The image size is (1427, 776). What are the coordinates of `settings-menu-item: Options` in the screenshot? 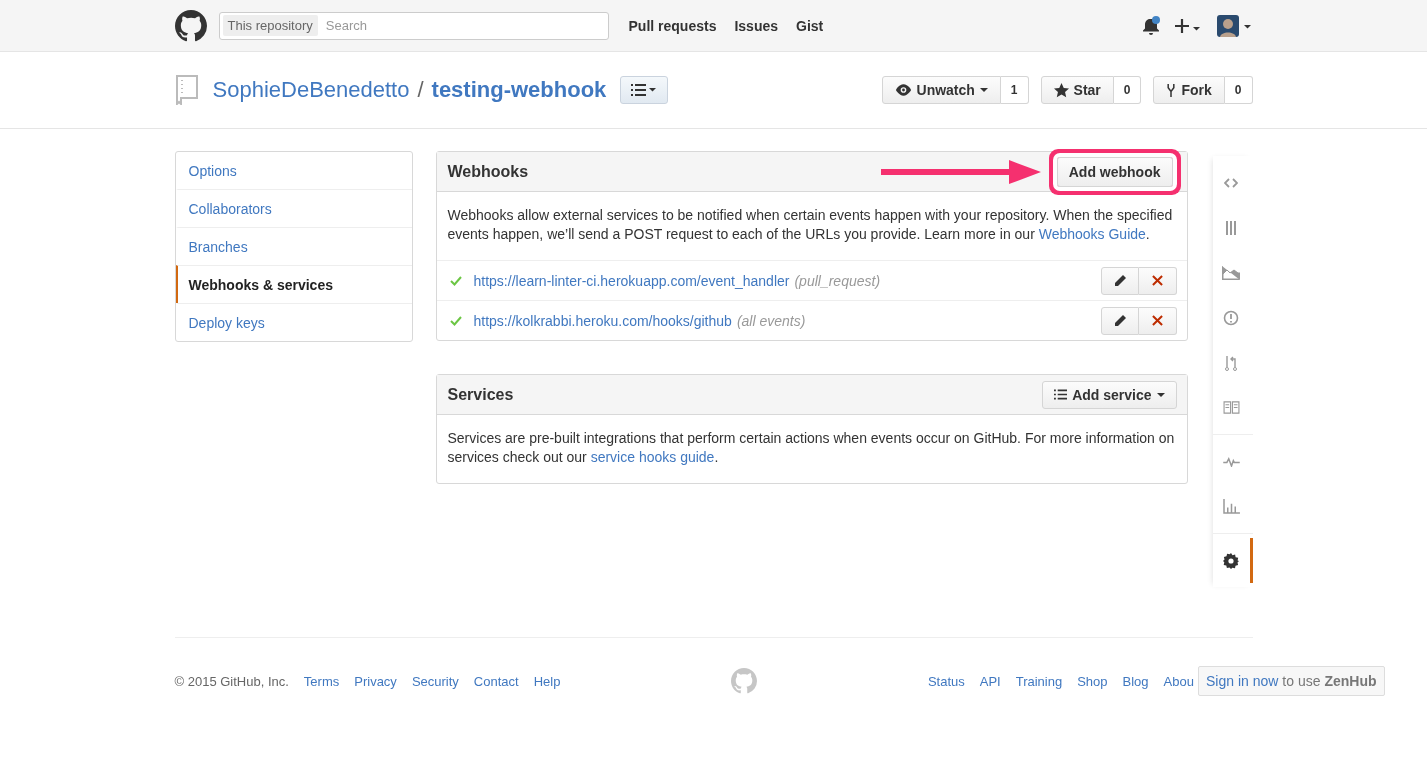 It's located at (293, 170).